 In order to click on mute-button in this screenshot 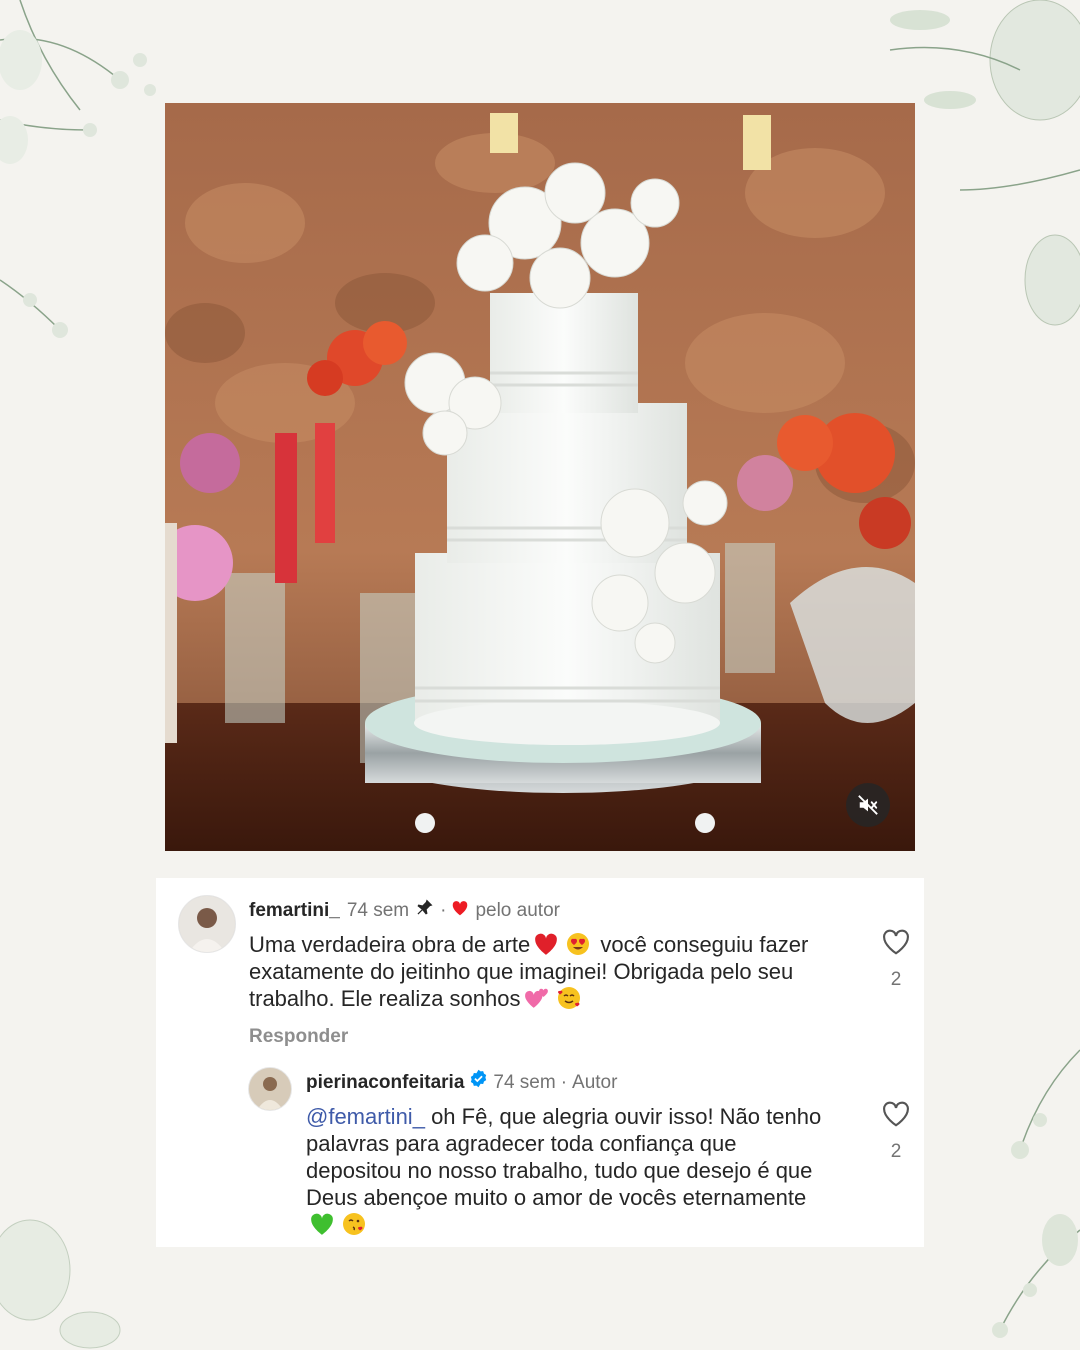, I will do `click(868, 805)`.